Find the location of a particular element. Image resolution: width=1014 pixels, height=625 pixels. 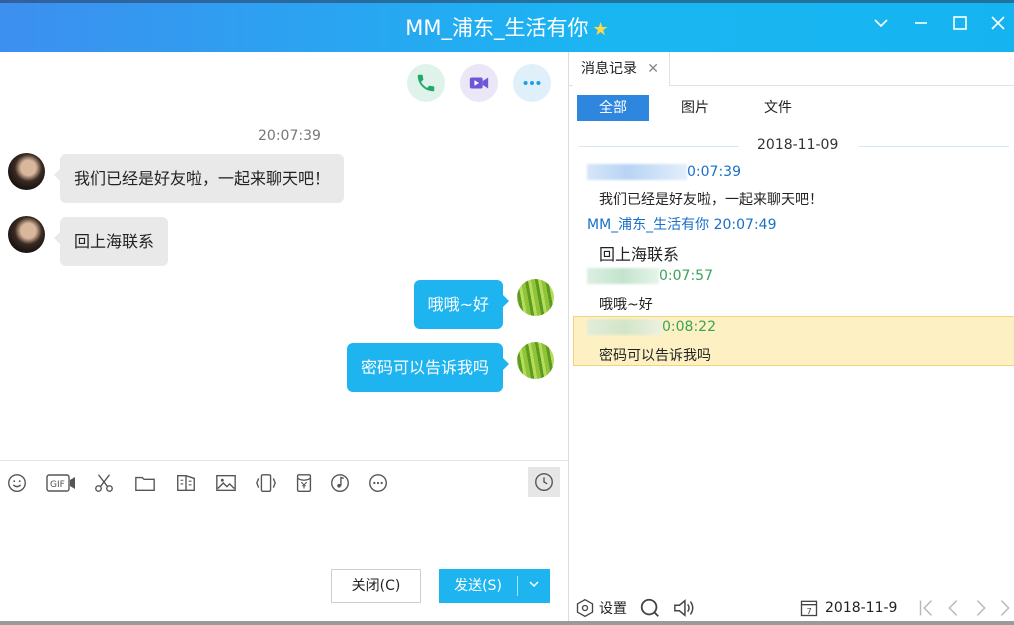

top-strip is located at coordinates (507, 1).